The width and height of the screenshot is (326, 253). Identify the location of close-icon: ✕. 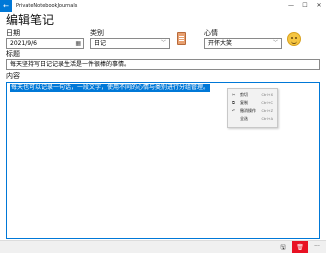
(319, 6).